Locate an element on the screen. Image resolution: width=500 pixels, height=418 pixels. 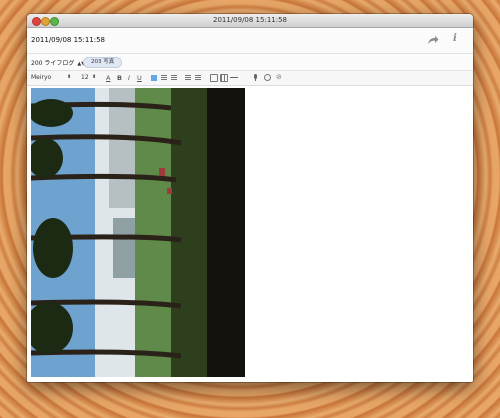
entry-date: 2011/09/08 15:11:58 is located at coordinates (68, 40).